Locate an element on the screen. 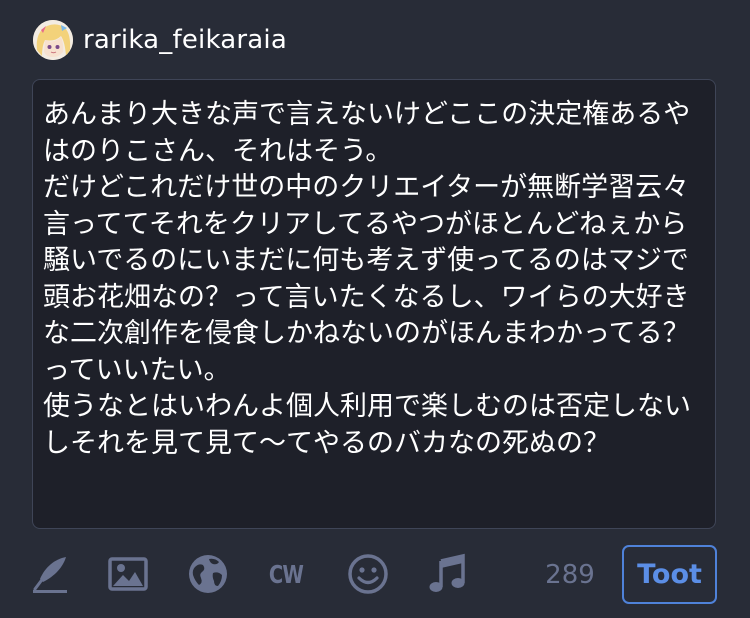 The width and height of the screenshot is (750, 618). add-media-button is located at coordinates (128, 574).